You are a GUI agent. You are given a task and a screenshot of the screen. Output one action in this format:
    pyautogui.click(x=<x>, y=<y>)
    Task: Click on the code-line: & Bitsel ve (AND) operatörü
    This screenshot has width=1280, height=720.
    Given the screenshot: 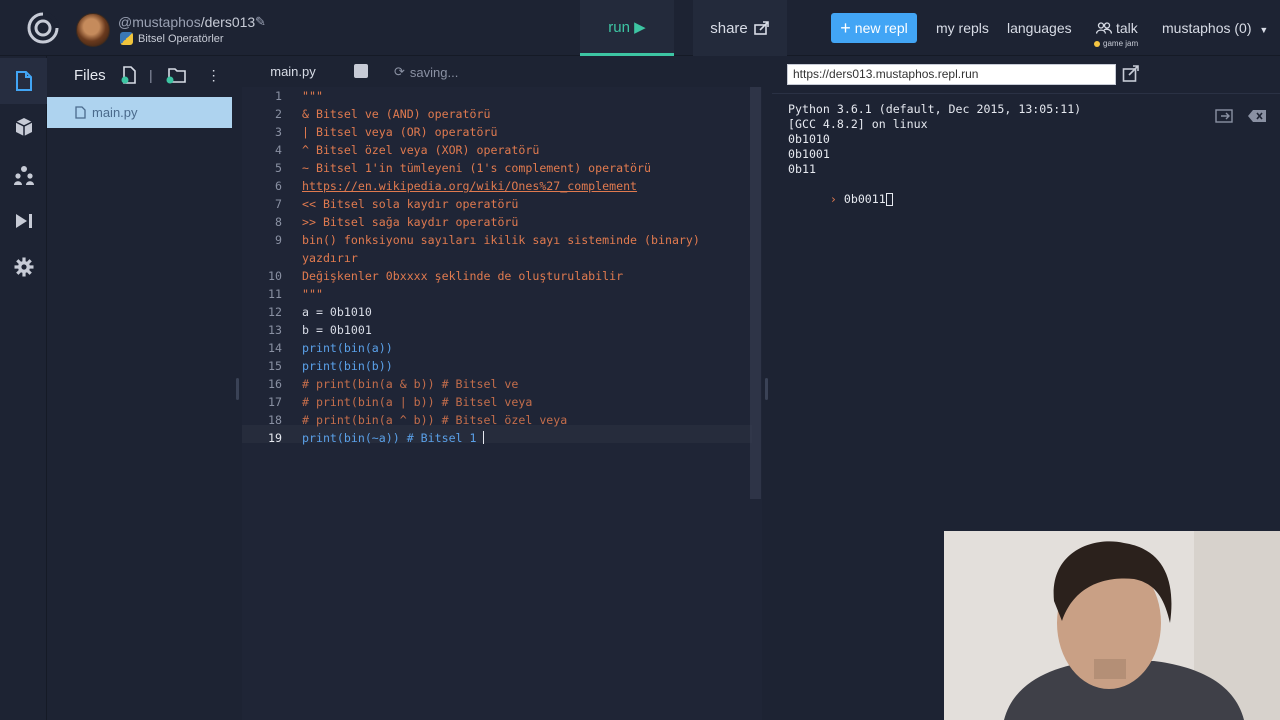 What is the action you would take?
    pyautogui.click(x=396, y=114)
    